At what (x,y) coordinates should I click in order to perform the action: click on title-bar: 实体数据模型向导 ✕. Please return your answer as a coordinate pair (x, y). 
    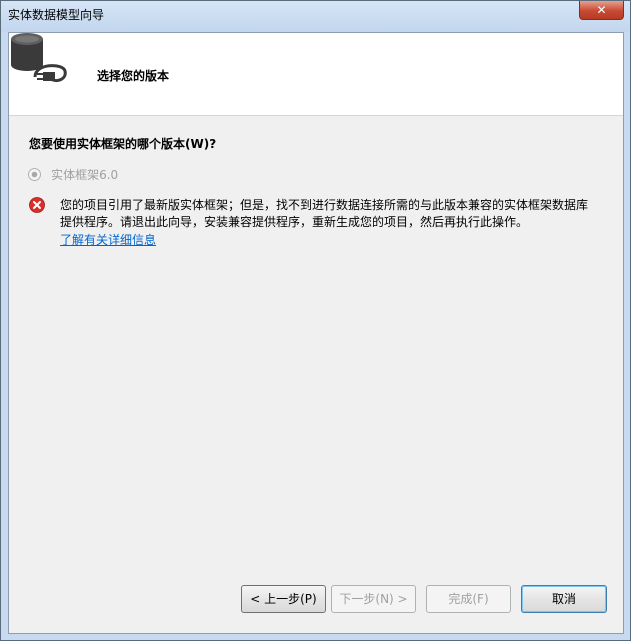
    Looking at the image, I should click on (315, 16).